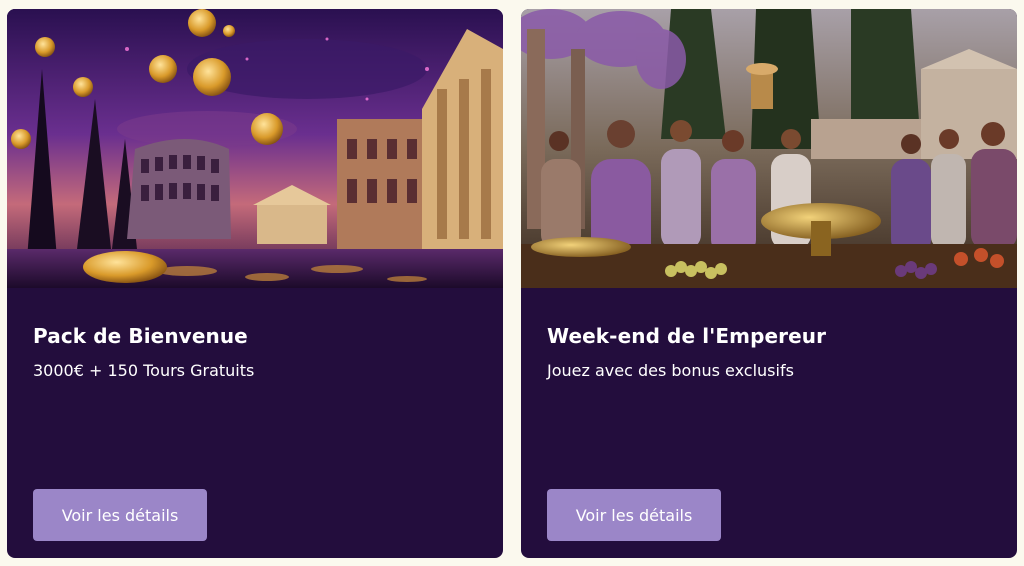 This screenshot has width=1024, height=566. I want to click on promo-title: Pack de Bienvenue, so click(140, 336).